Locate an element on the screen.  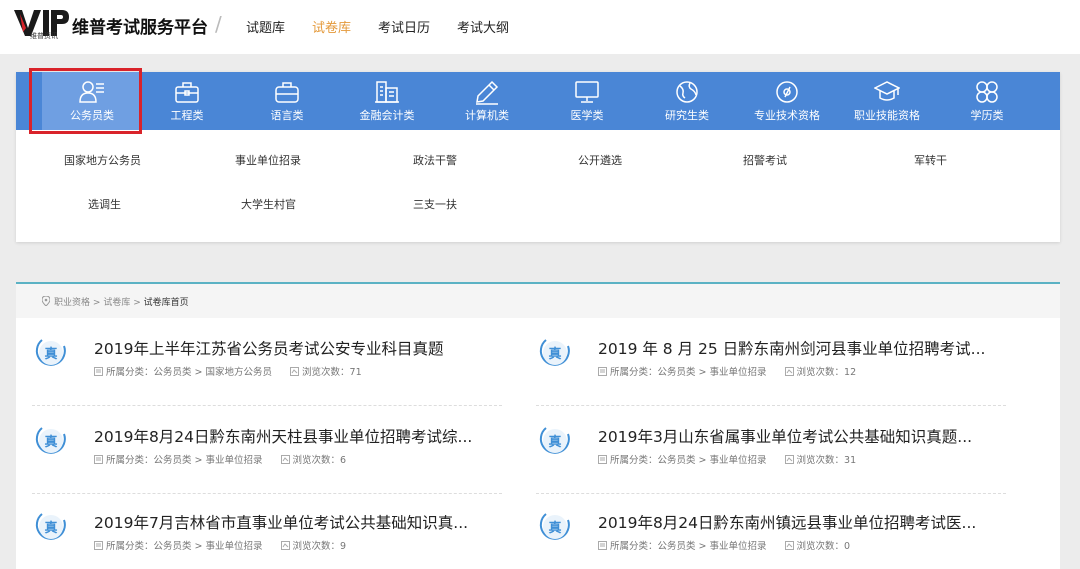
monitor-icon is located at coordinates (587, 92).